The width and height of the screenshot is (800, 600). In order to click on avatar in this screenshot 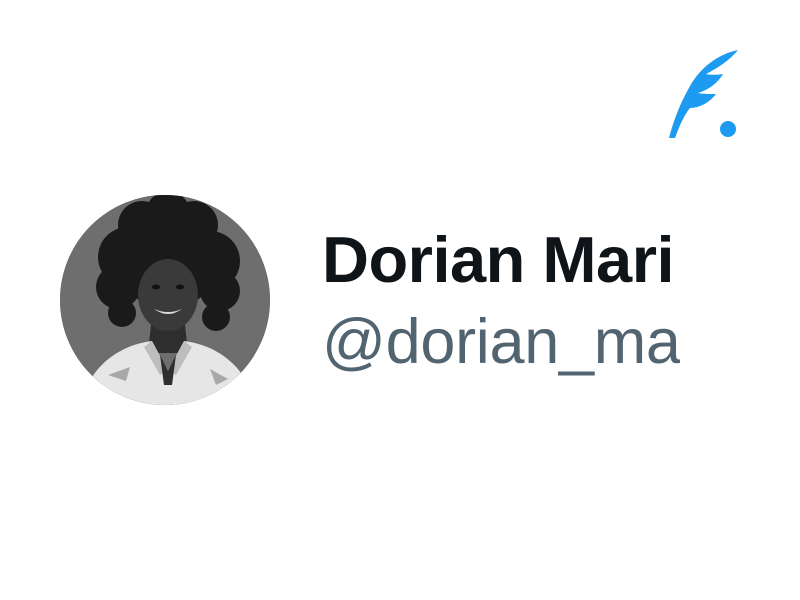, I will do `click(165, 300)`.